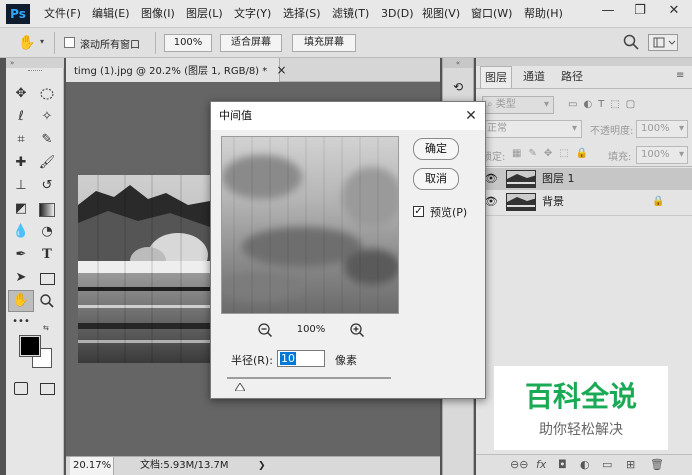  Describe the element at coordinates (357, 330) in the screenshot. I see `zoom-in-icon` at that location.